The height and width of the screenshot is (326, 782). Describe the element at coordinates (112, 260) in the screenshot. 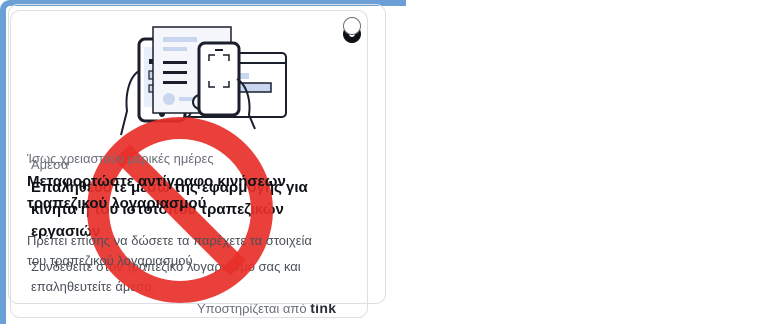

I see `upload-desc-line-2: του τραπεζικού λογαριασμού.` at that location.